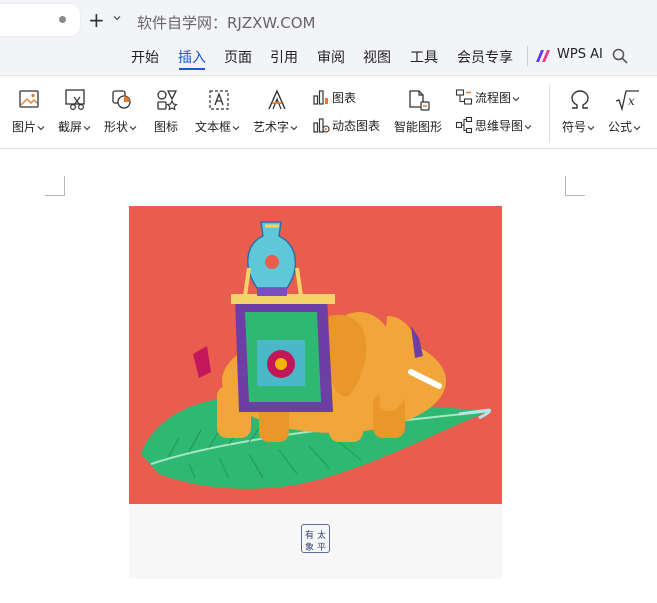 The width and height of the screenshot is (657, 603). What do you see at coordinates (277, 114) in the screenshot?
I see `wordart-button: 艺术字` at bounding box center [277, 114].